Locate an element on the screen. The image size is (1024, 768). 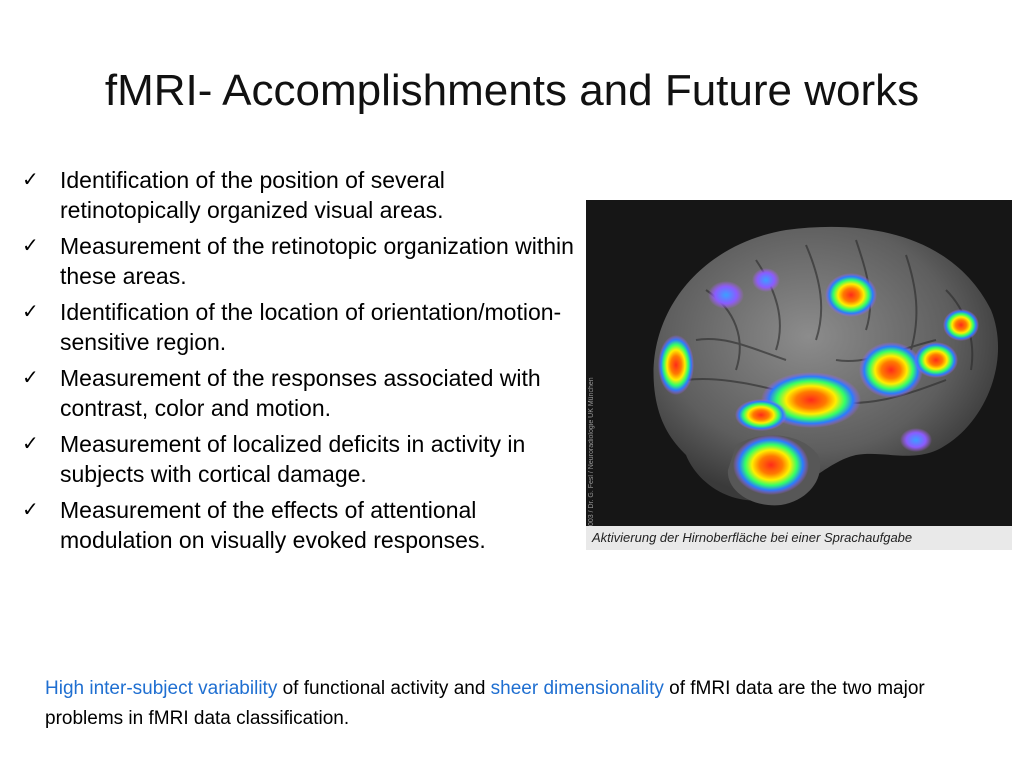
highlight-dimensionality: sheer dimensionality is located at coordinates (577, 688).